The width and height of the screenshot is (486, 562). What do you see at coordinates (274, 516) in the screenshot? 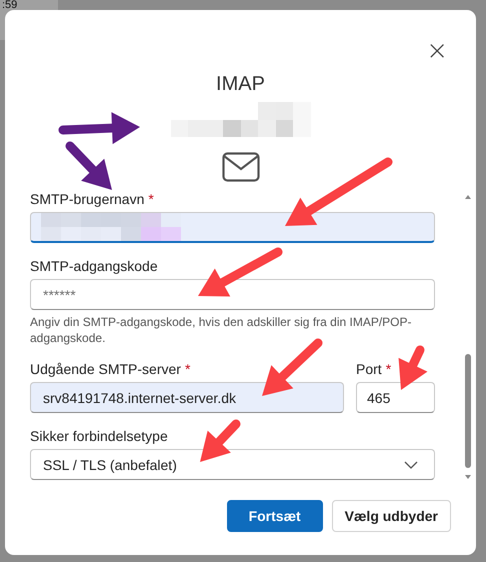
I see `continue-button: Fortsæt` at bounding box center [274, 516].